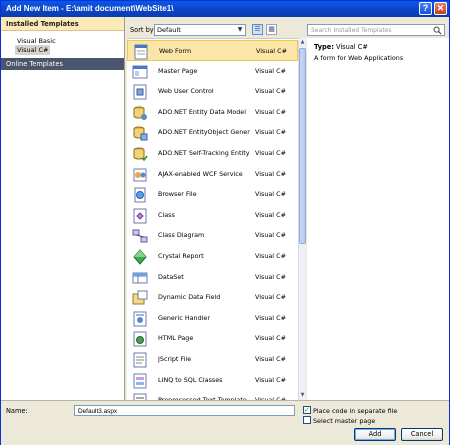 The image size is (450, 445). I want to click on template-row-ado-net-entity-data-model: ADO.NET Entity Data Model Visual C#, so click(212, 112).